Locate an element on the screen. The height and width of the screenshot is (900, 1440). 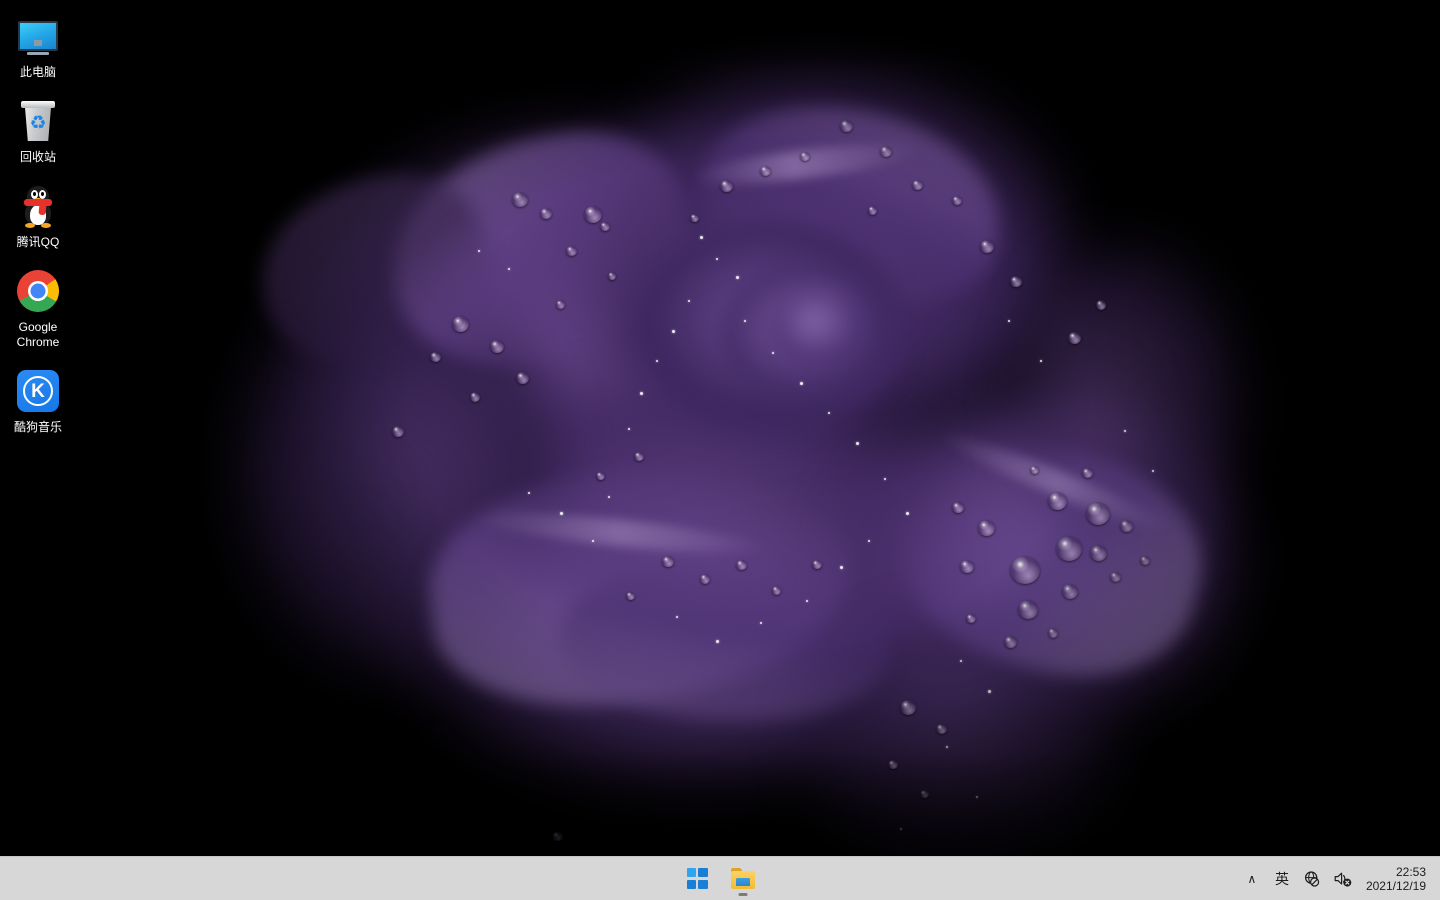
desktop-icon-label: 酷狗音乐 is located at coordinates (37, 427).